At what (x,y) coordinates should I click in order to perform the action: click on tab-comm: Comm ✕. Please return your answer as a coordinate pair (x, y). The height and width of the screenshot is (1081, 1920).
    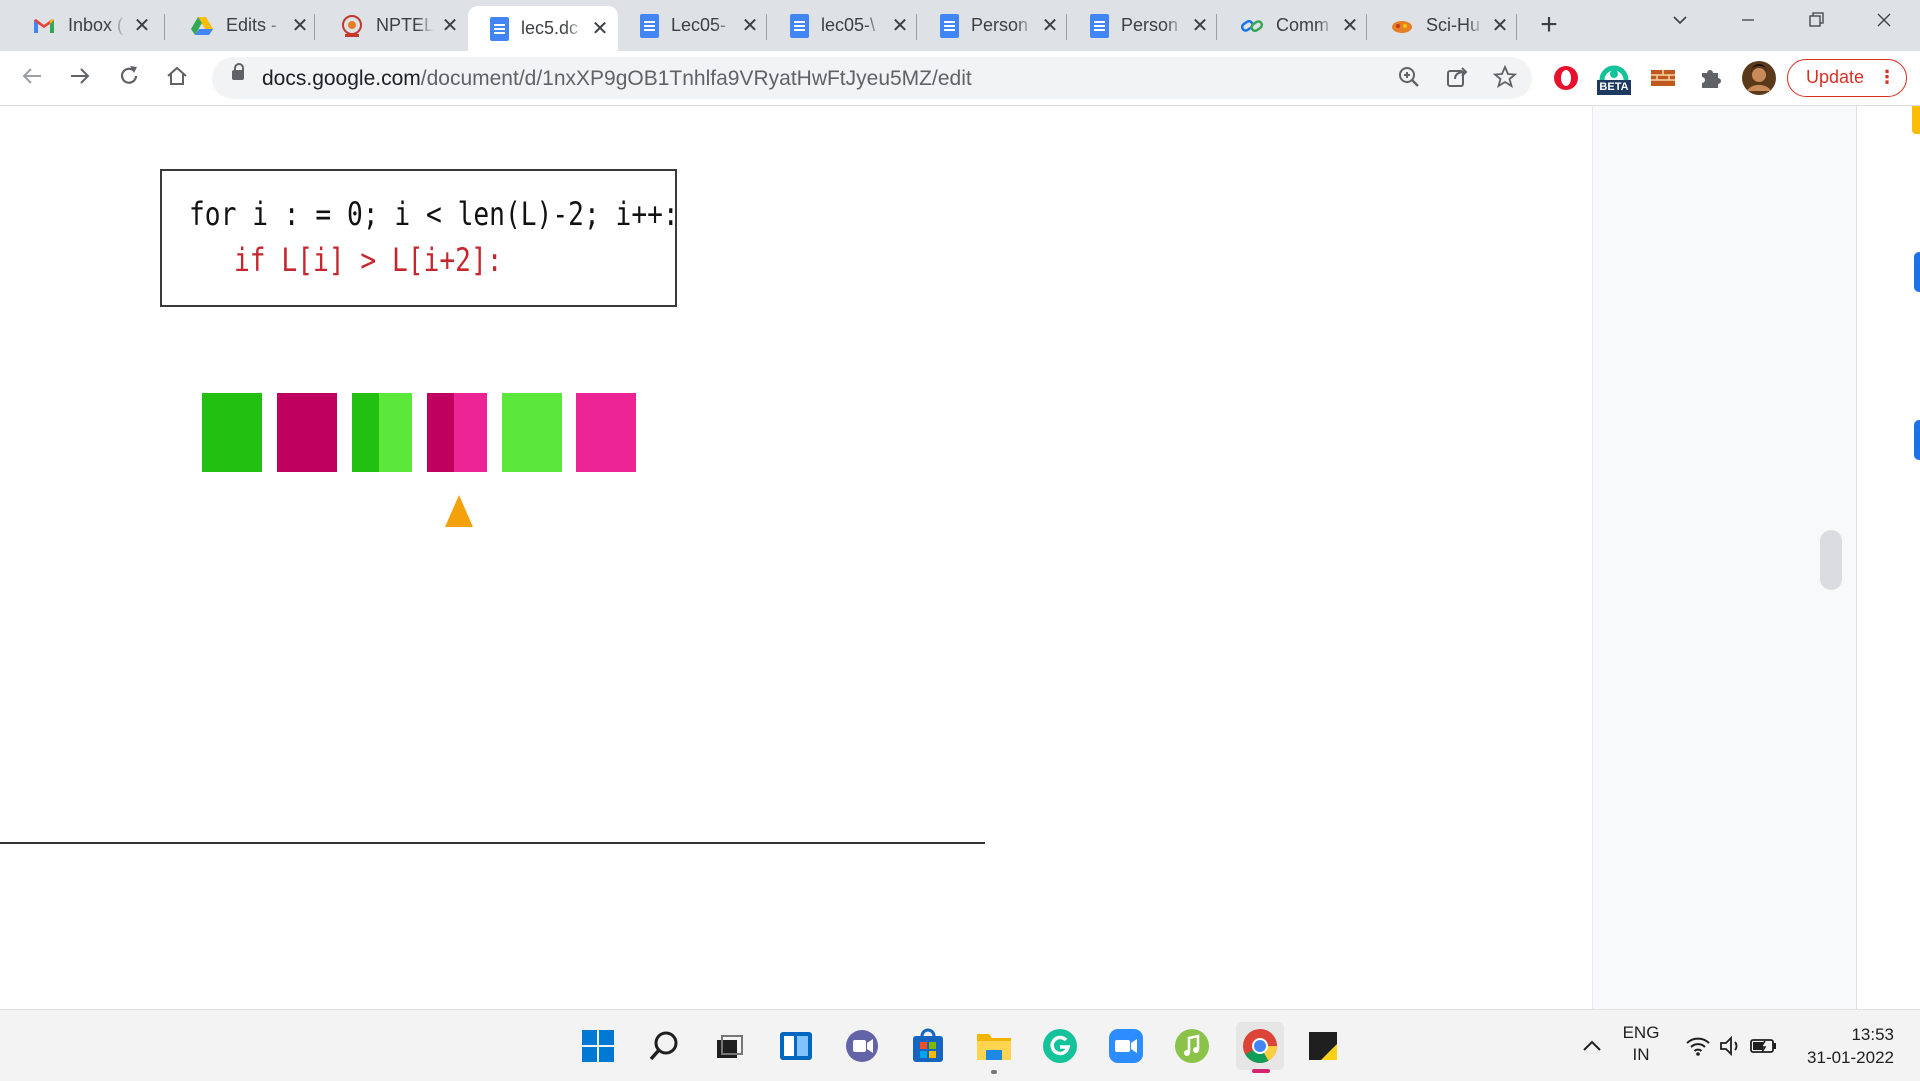
    Looking at the image, I should click on (1293, 25).